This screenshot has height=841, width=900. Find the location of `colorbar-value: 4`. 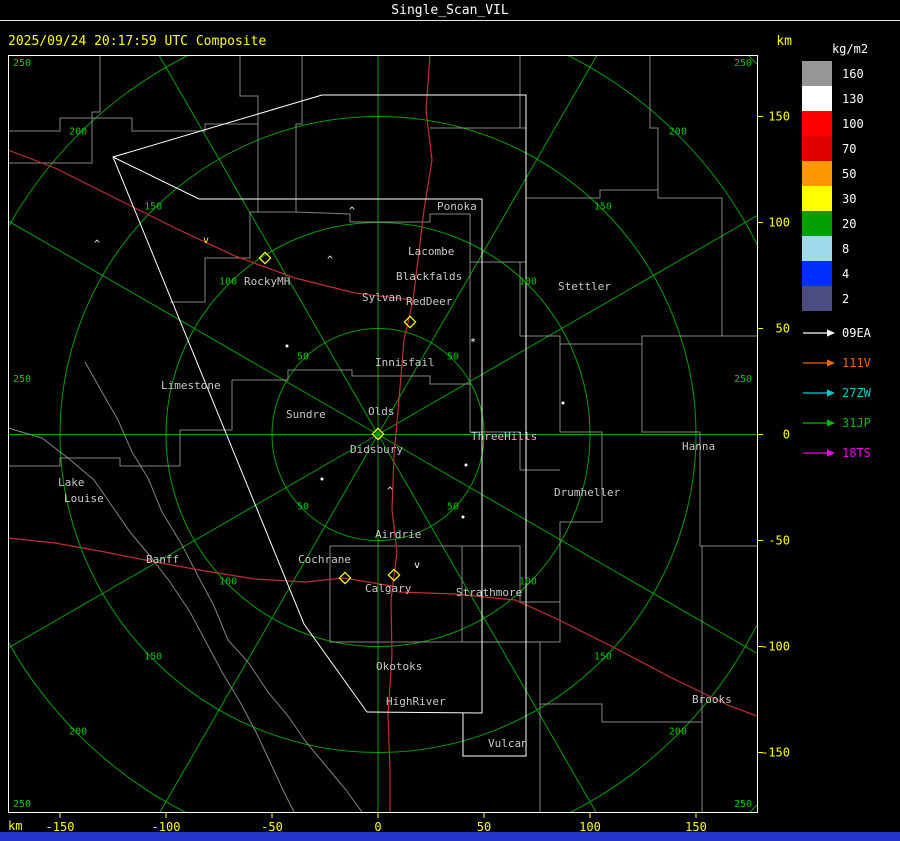

colorbar-value: 4 is located at coordinates (846, 273).